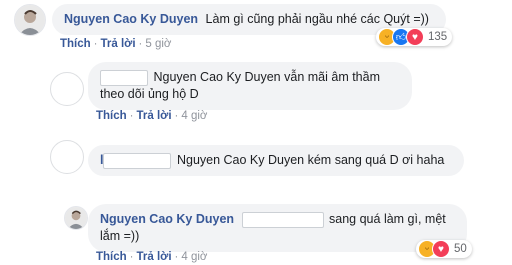 This screenshot has width=512, height=265. What do you see at coordinates (460, 249) in the screenshot?
I see `reaction-count: 50` at bounding box center [460, 249].